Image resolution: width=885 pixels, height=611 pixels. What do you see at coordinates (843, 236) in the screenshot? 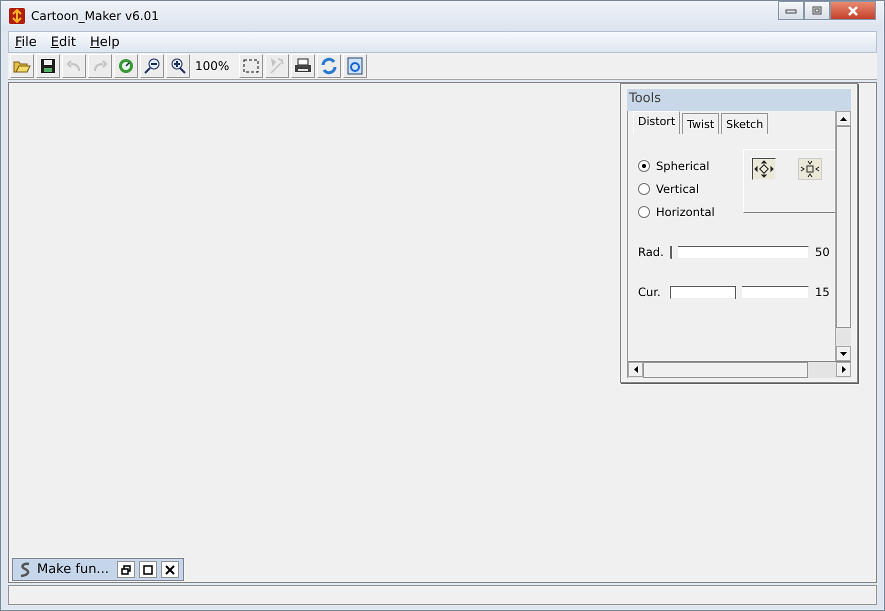
I see `vertical-scrollbar` at bounding box center [843, 236].